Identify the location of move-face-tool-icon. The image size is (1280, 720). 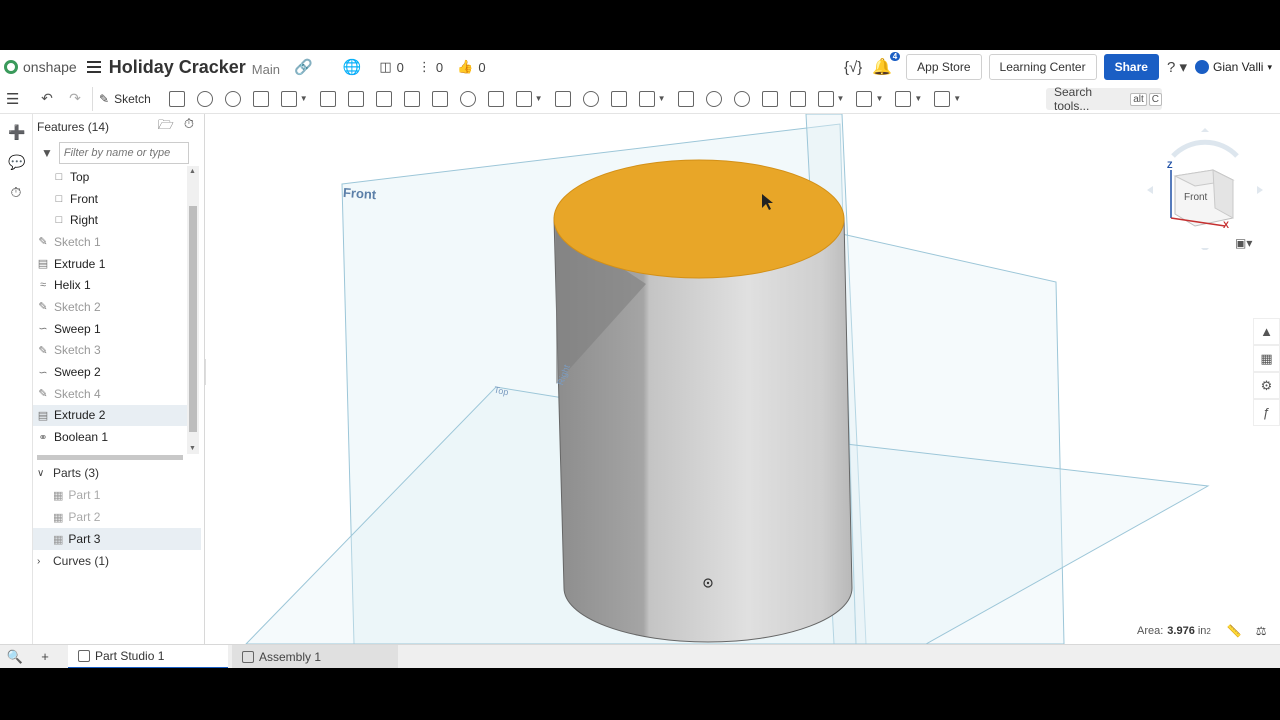
(769, 98).